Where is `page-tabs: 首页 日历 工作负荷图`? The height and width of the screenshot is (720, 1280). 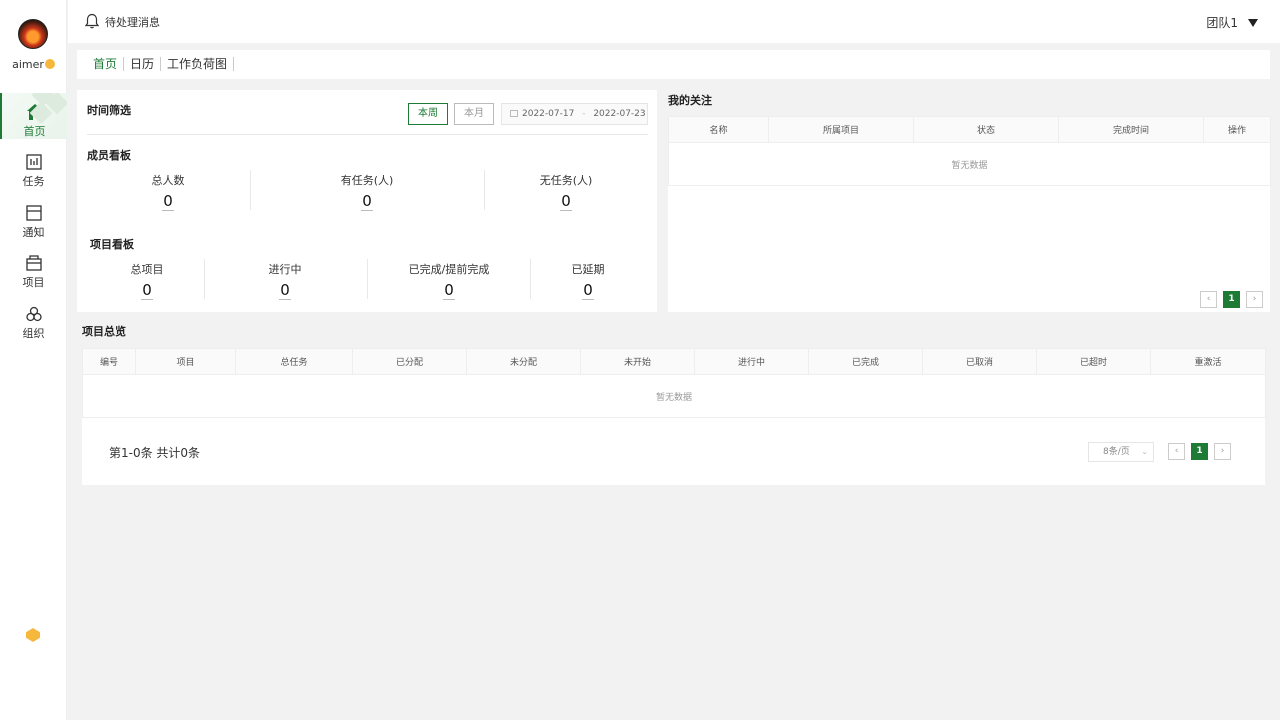
page-tabs: 首页 日历 工作负荷图 is located at coordinates (673, 64).